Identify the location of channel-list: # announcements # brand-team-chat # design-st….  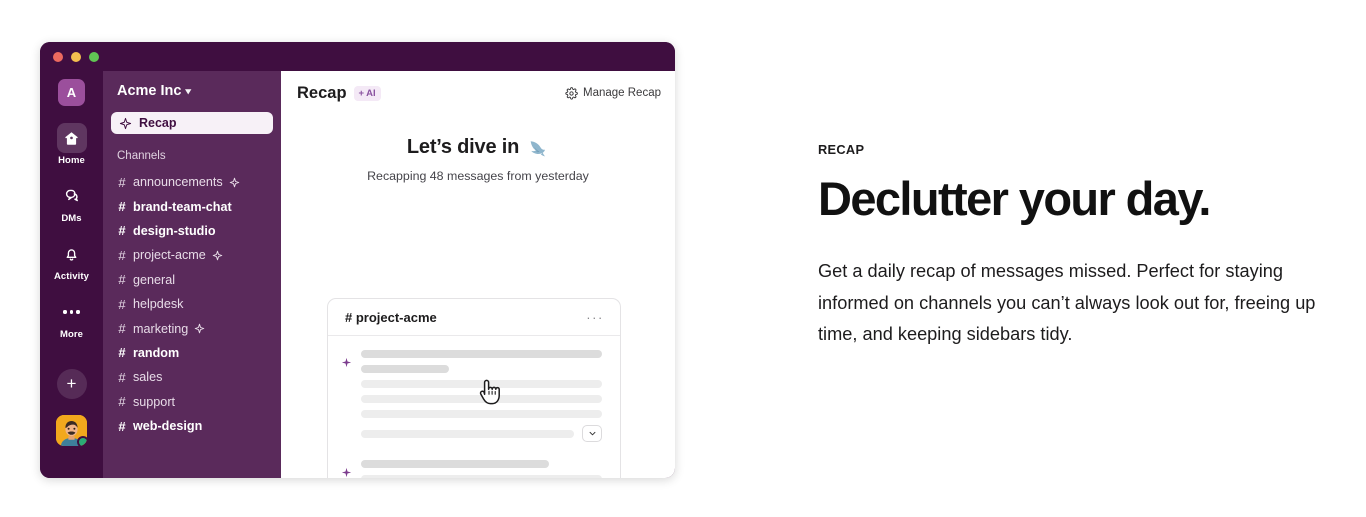
(192, 304).